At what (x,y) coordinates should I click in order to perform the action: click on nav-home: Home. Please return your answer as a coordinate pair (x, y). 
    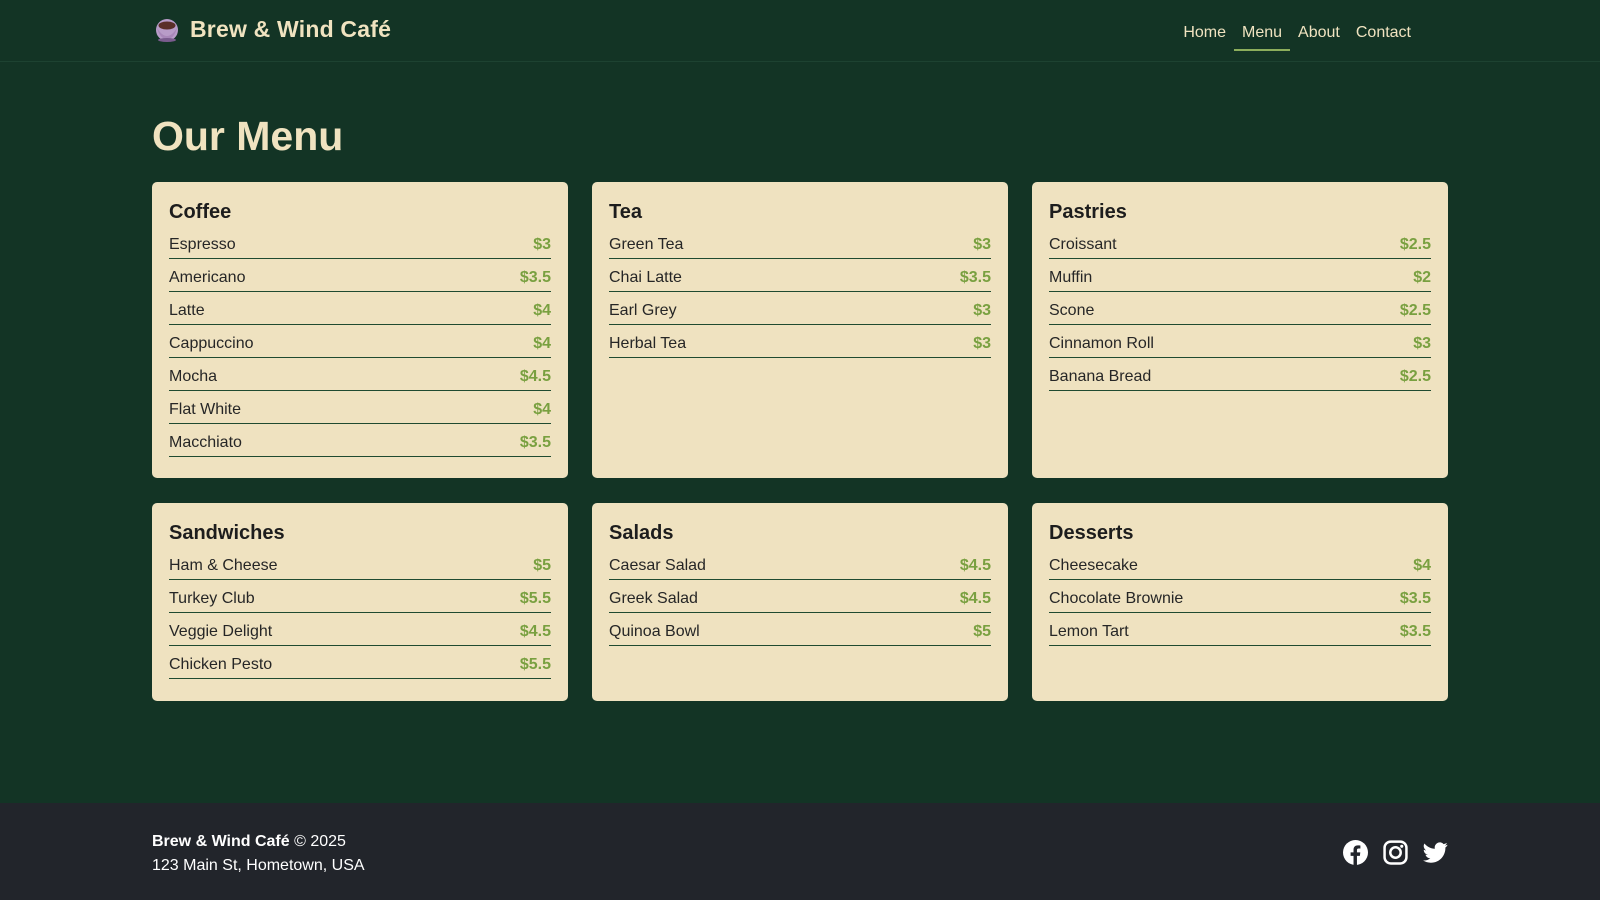
    Looking at the image, I should click on (1204, 35).